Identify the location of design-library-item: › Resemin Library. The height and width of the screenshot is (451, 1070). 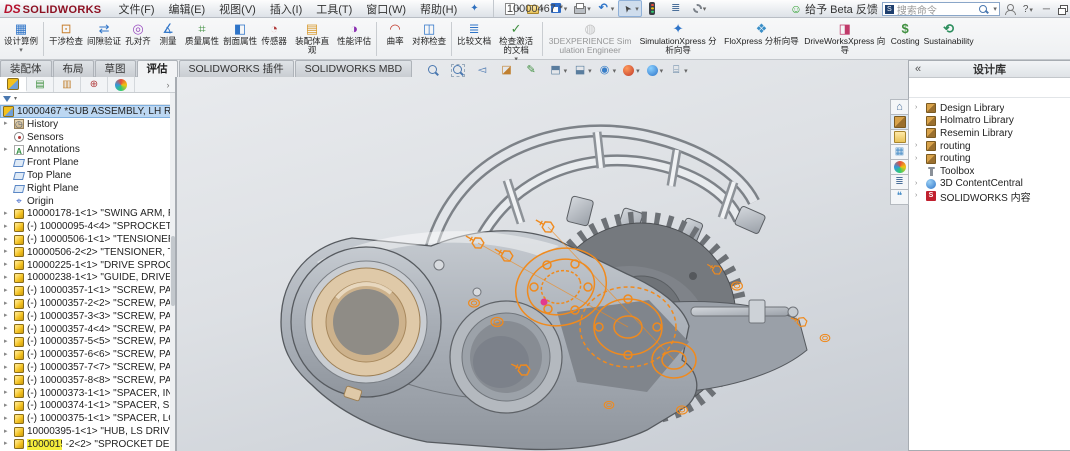
(989, 133).